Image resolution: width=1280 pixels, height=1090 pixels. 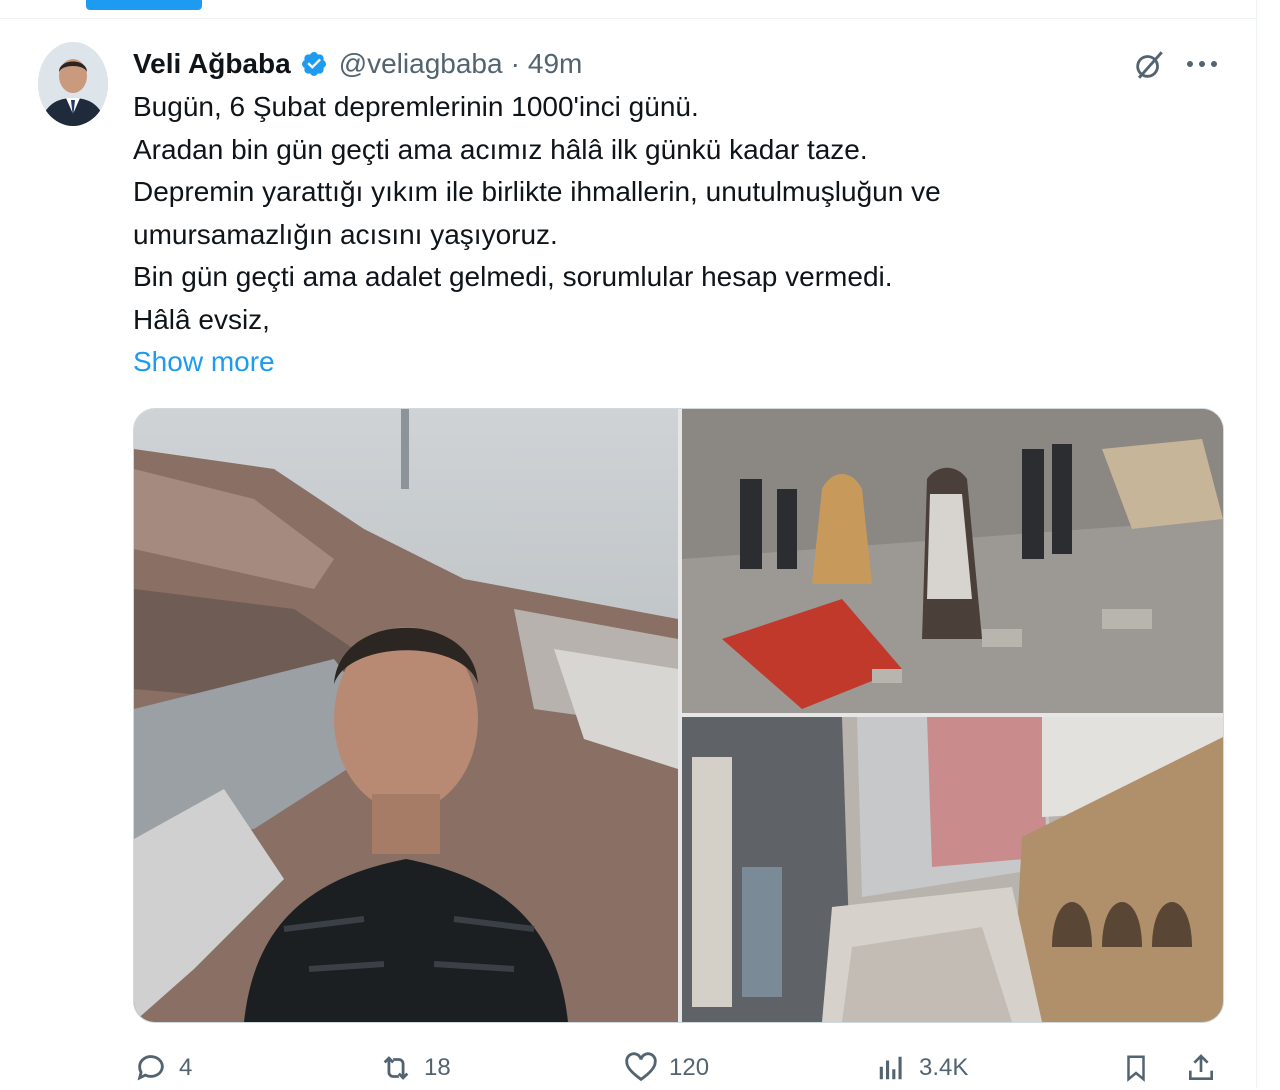 I want to click on share-button, so click(x=1201, y=1068).